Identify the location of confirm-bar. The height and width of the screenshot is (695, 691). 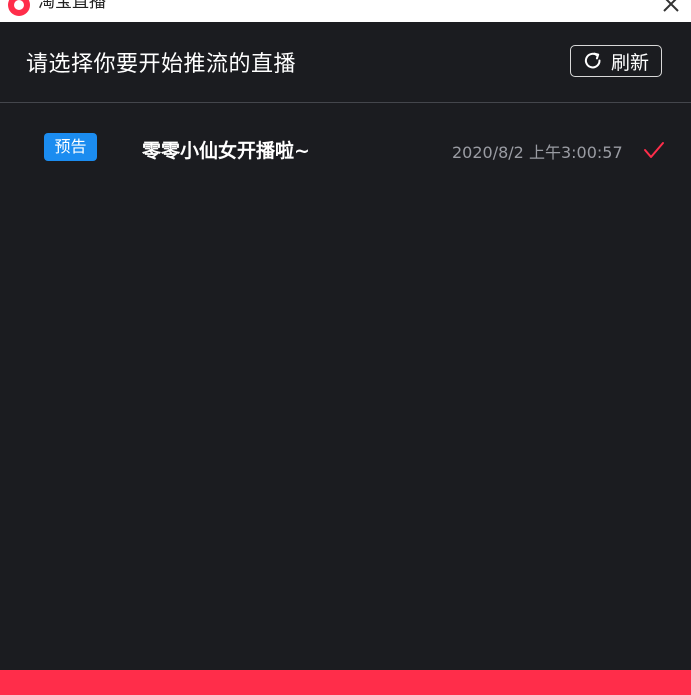
(345, 682).